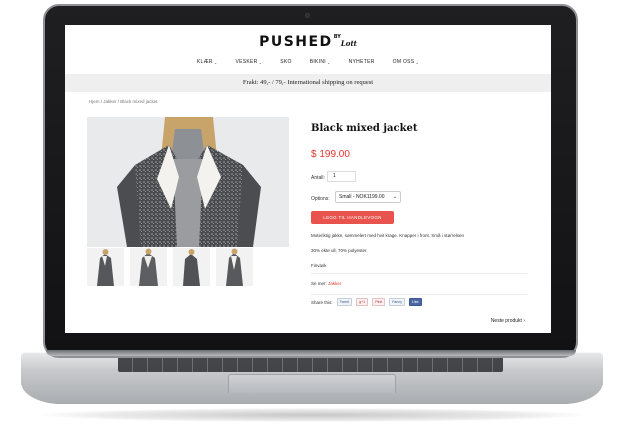 Image resolution: width=622 pixels, height=434 pixels. I want to click on nav-item-label: NYHETER, so click(361, 62).